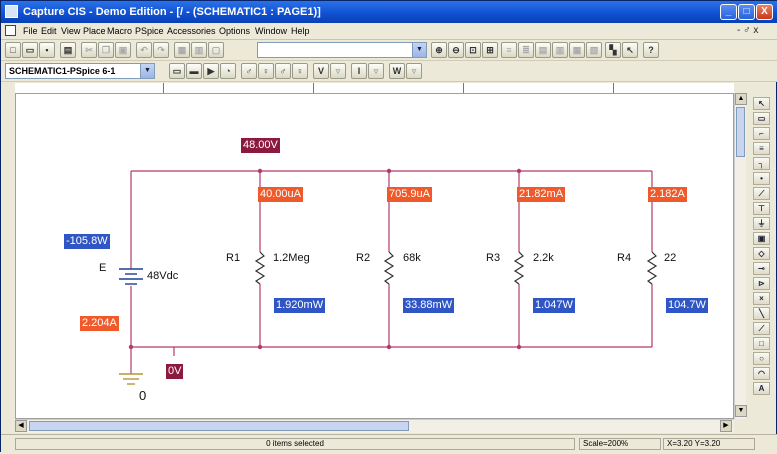 This screenshot has width=777, height=454. What do you see at coordinates (300, 305) in the screenshot?
I see `r1-power-label: 1.920mW` at bounding box center [300, 305].